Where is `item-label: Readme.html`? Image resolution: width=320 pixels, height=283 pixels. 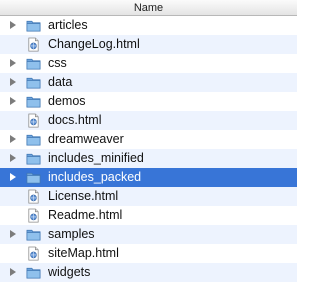
item-label: Readme.html is located at coordinates (85, 215).